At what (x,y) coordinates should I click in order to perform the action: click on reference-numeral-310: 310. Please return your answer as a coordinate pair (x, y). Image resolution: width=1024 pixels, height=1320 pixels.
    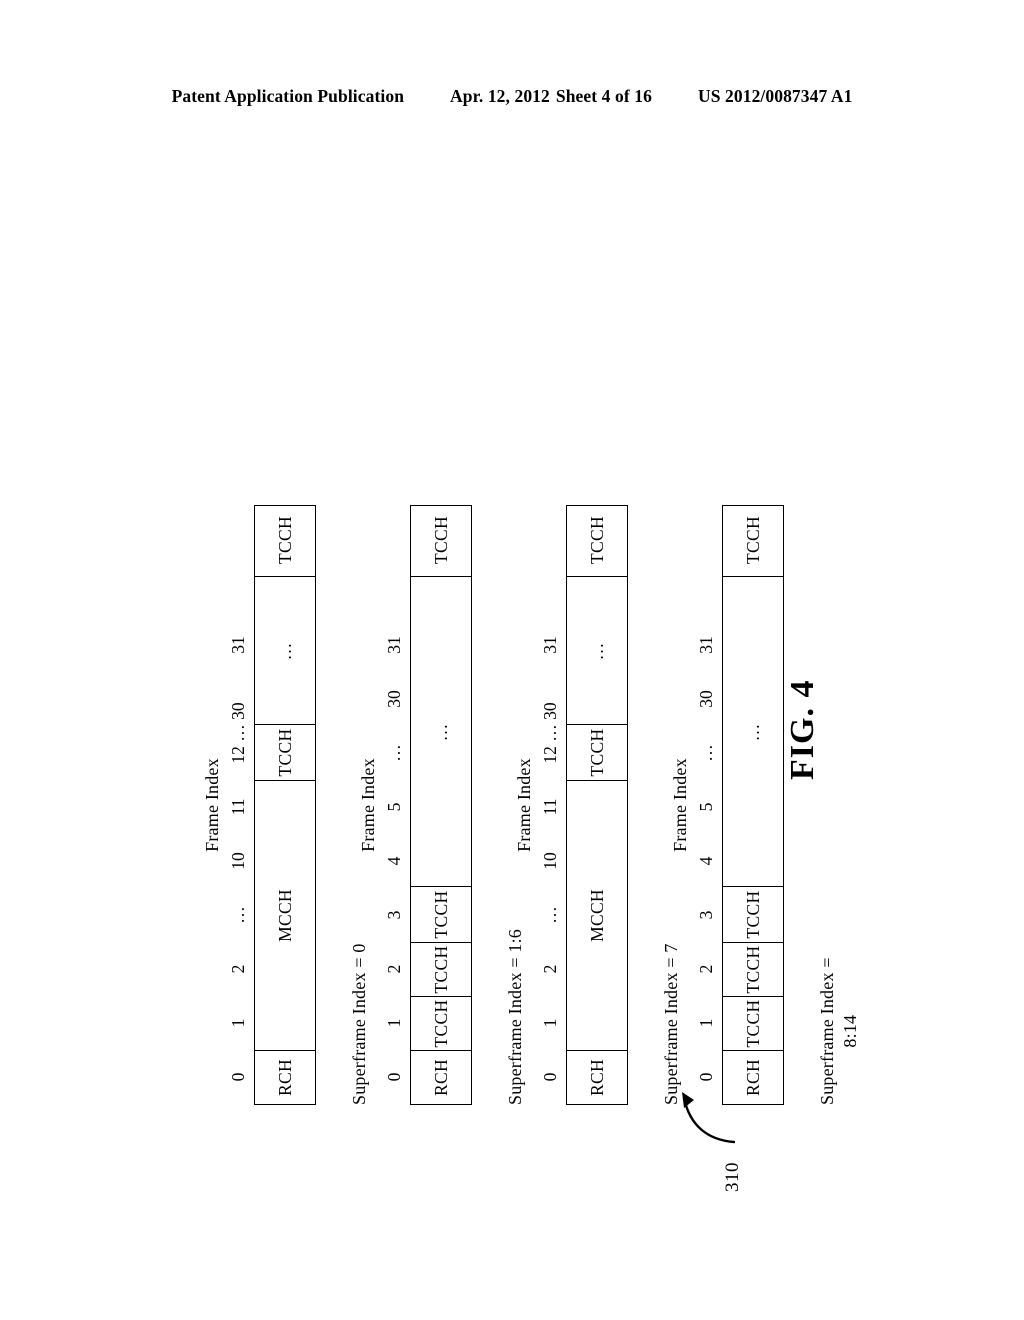
    Looking at the image, I should click on (732, 1177).